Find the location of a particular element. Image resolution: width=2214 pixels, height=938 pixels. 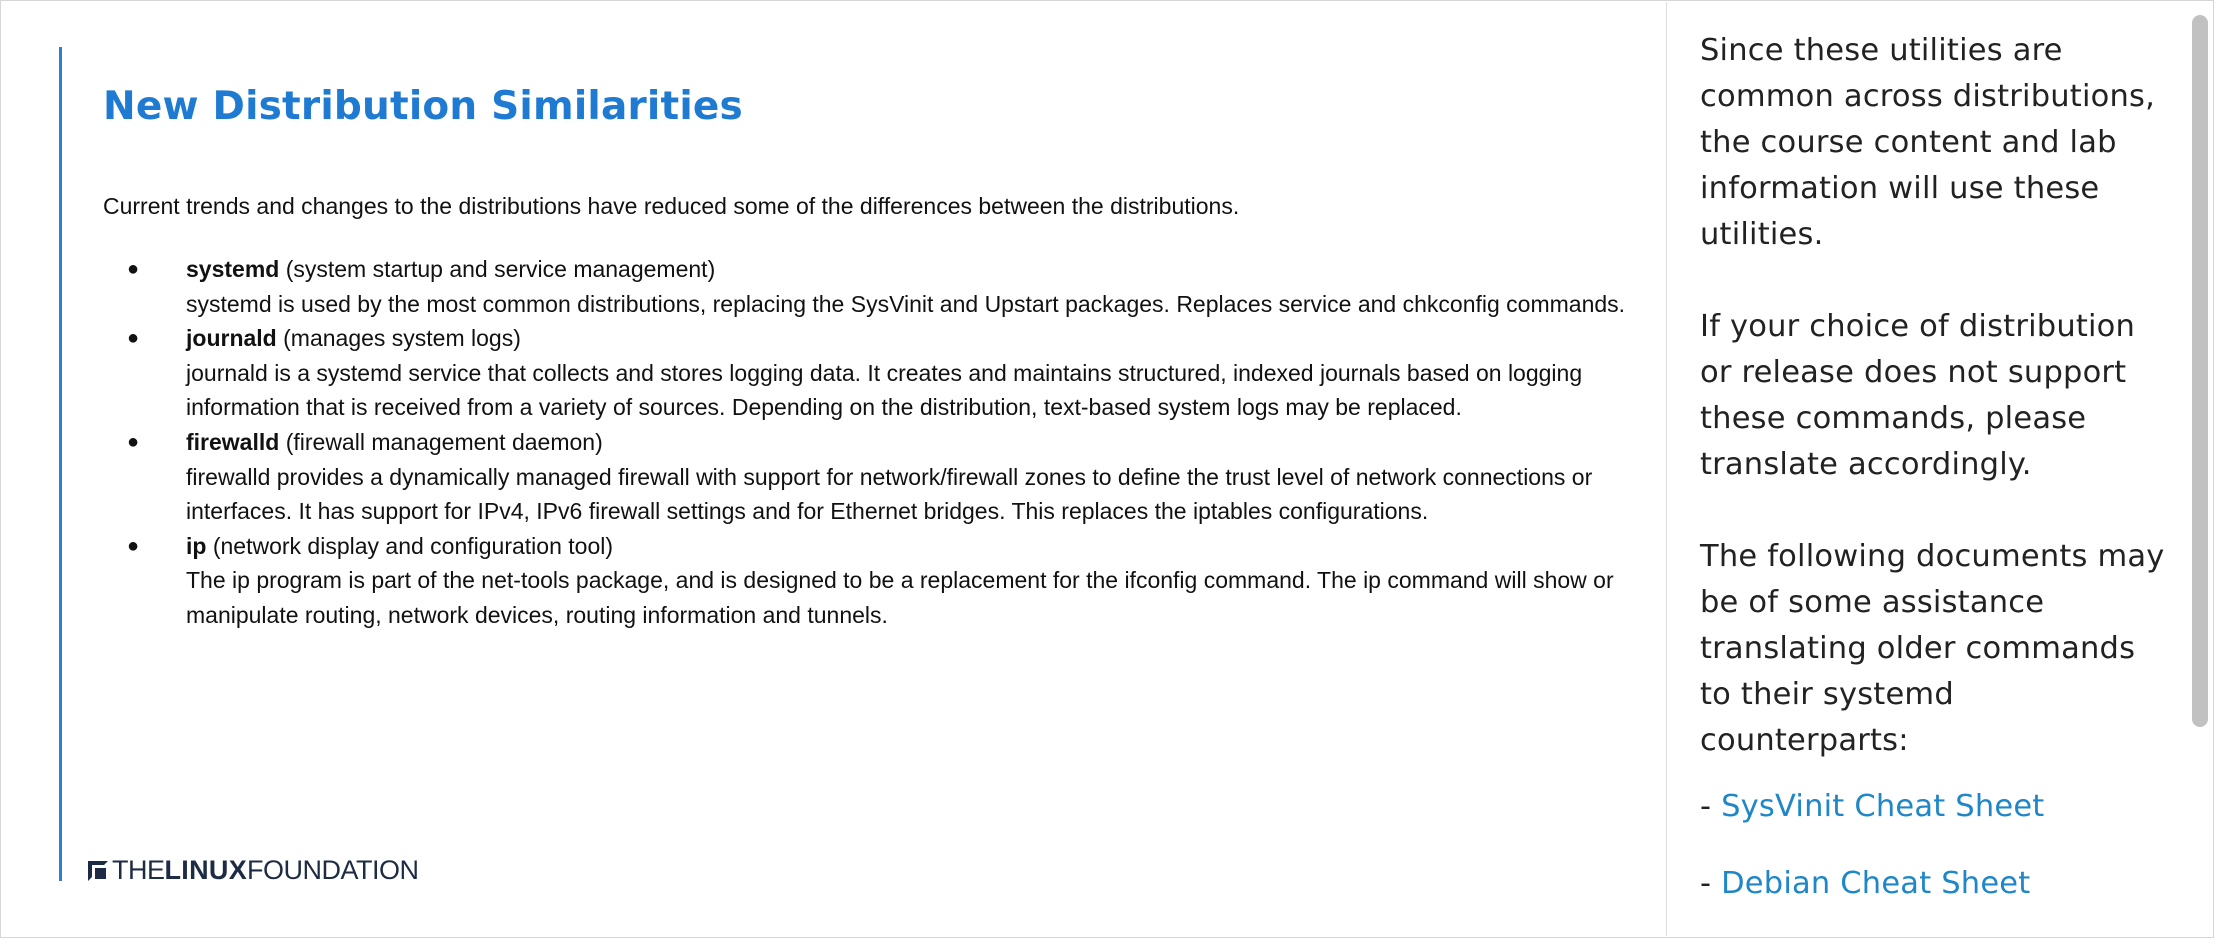

logo-text-foundation: FOUNDATION is located at coordinates (333, 869).